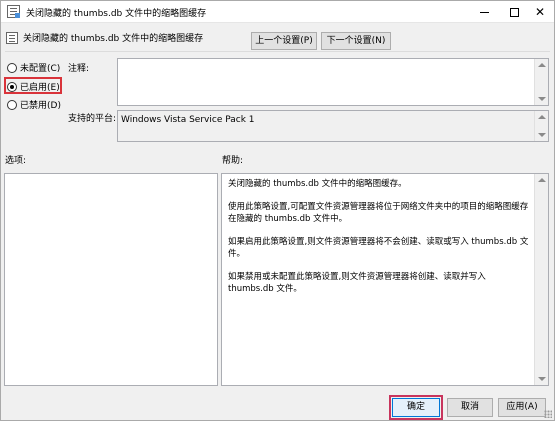 This screenshot has height=421, width=555. I want to click on platform-value: Windows Vista Service Pack 1, so click(188, 120).